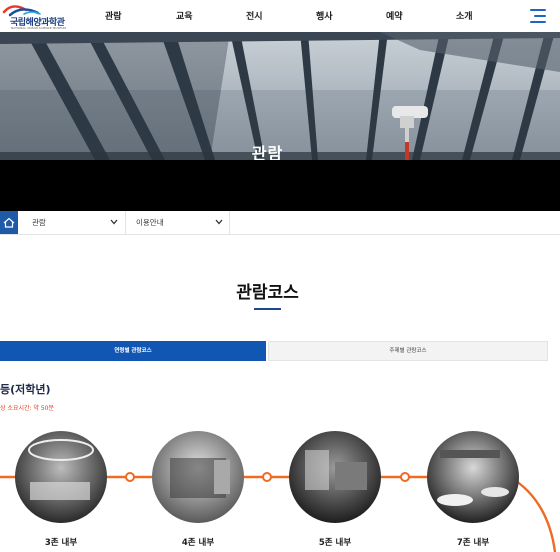 The width and height of the screenshot is (560, 552). Describe the element at coordinates (464, 15) in the screenshot. I see `nav-item-about: 소개` at that location.